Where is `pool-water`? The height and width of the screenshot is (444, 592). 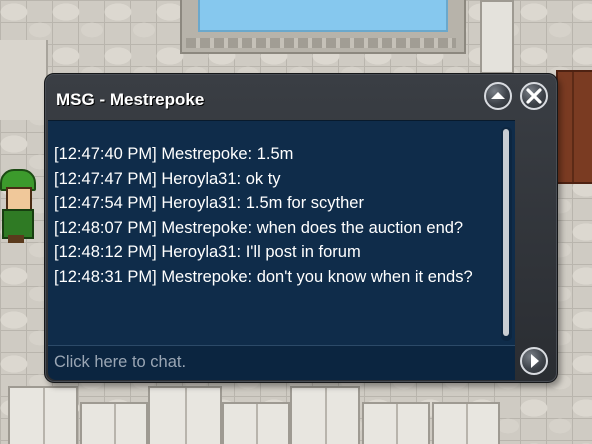 pool-water is located at coordinates (323, 16).